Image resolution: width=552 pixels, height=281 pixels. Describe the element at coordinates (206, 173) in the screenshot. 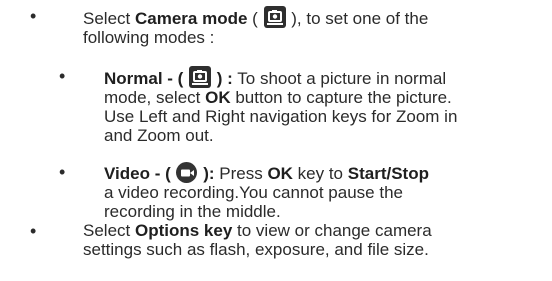

I see `video-label-end: ):` at that location.